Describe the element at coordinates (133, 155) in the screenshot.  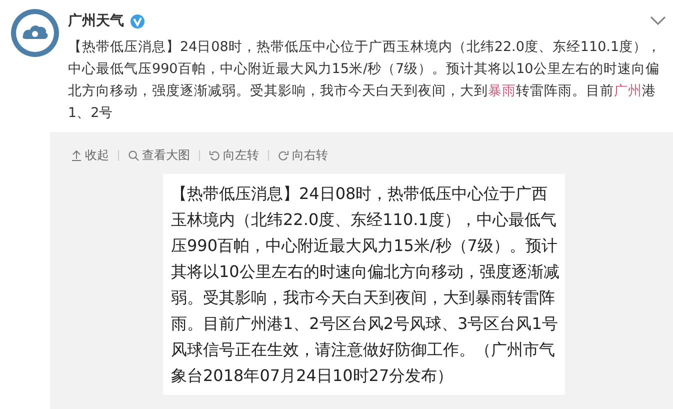
I see `search-icon` at that location.